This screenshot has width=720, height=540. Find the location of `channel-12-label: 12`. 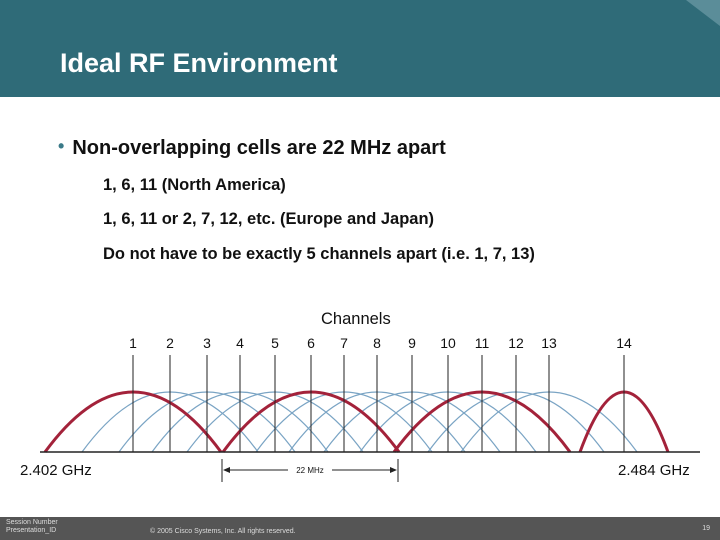

channel-12-label: 12 is located at coordinates (516, 343).